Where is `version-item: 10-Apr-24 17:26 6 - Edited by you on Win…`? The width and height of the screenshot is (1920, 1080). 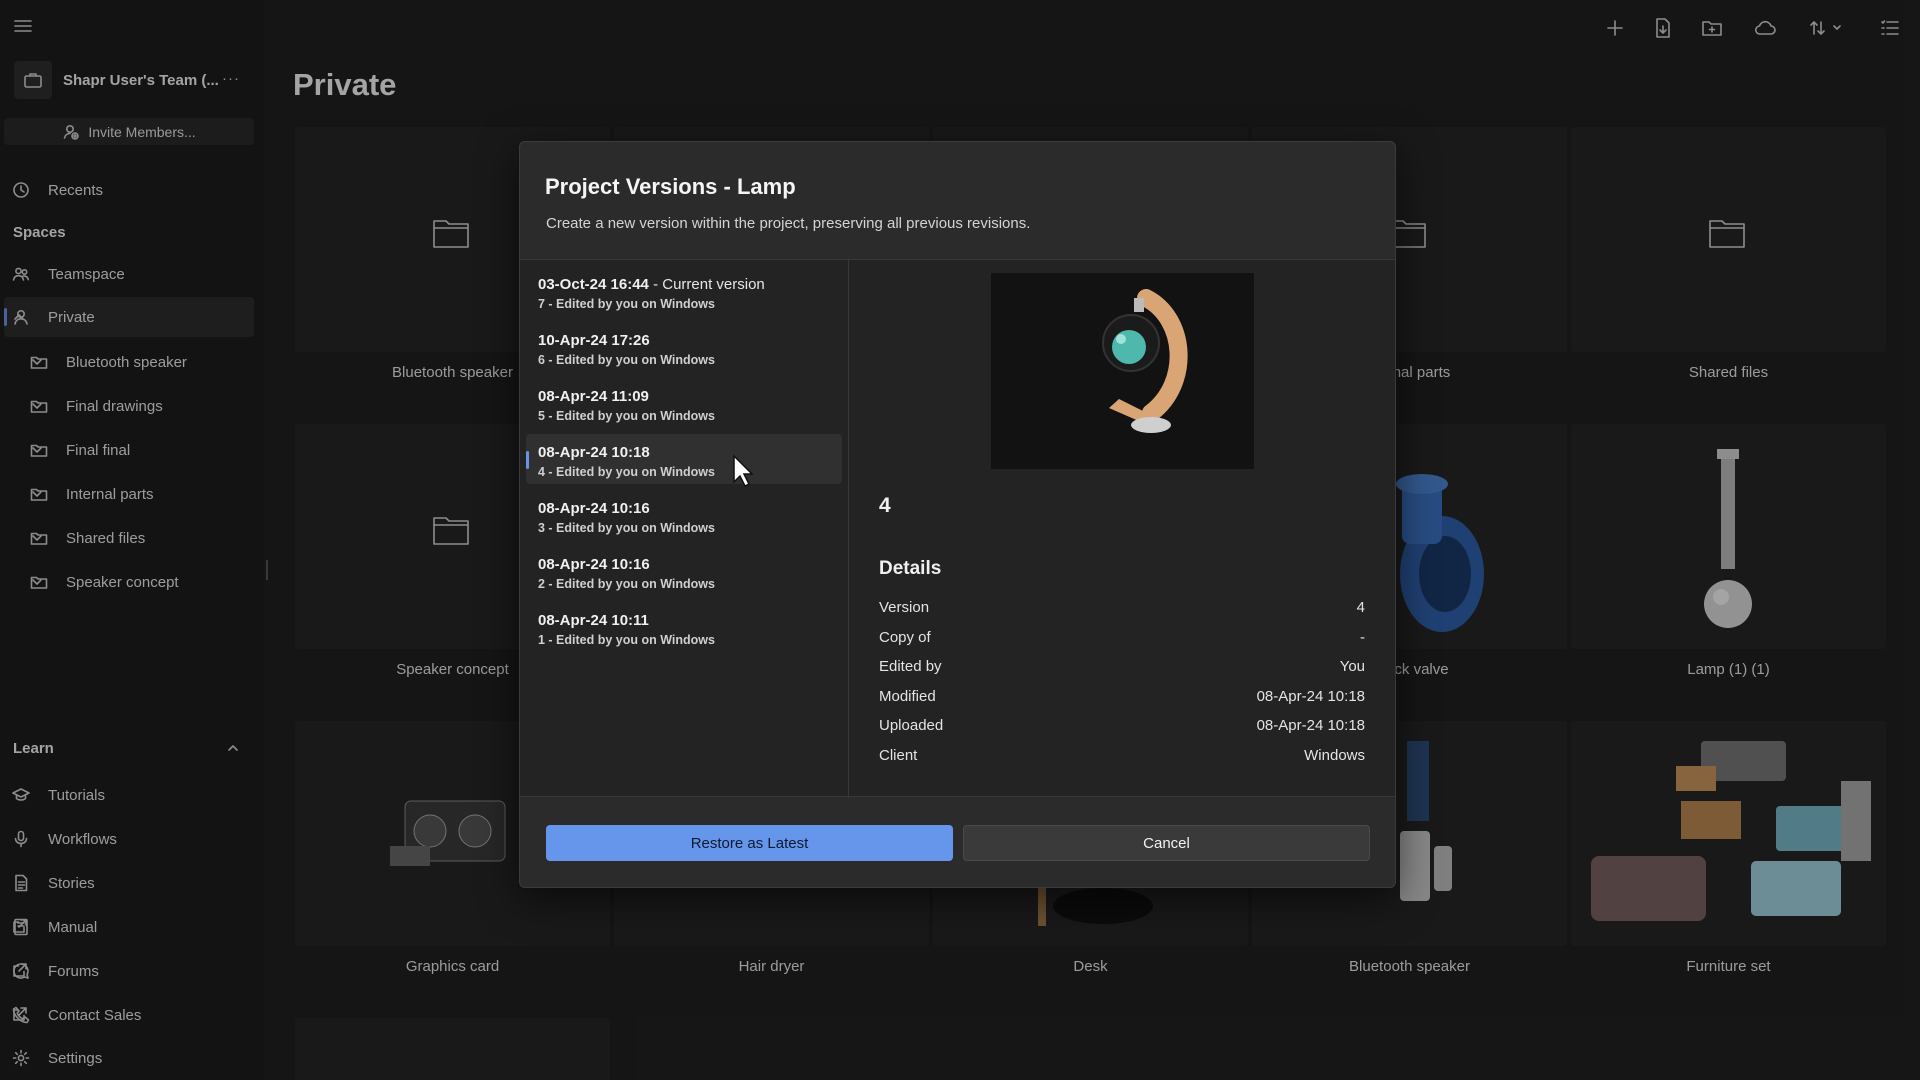
version-item: 10-Apr-24 17:26 6 - Edited by you on Win… is located at coordinates (684, 347).